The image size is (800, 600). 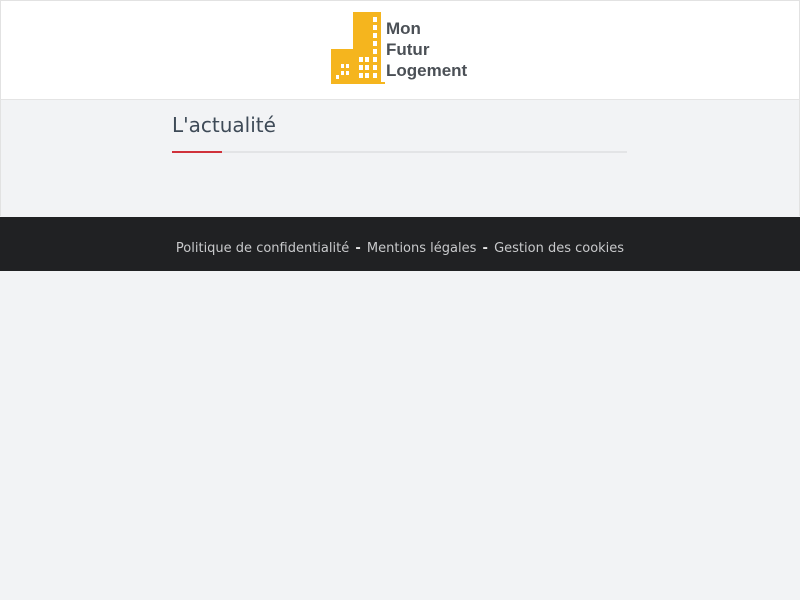 I want to click on logo-wordmark: Mon Futur Logement, so click(x=426, y=49).